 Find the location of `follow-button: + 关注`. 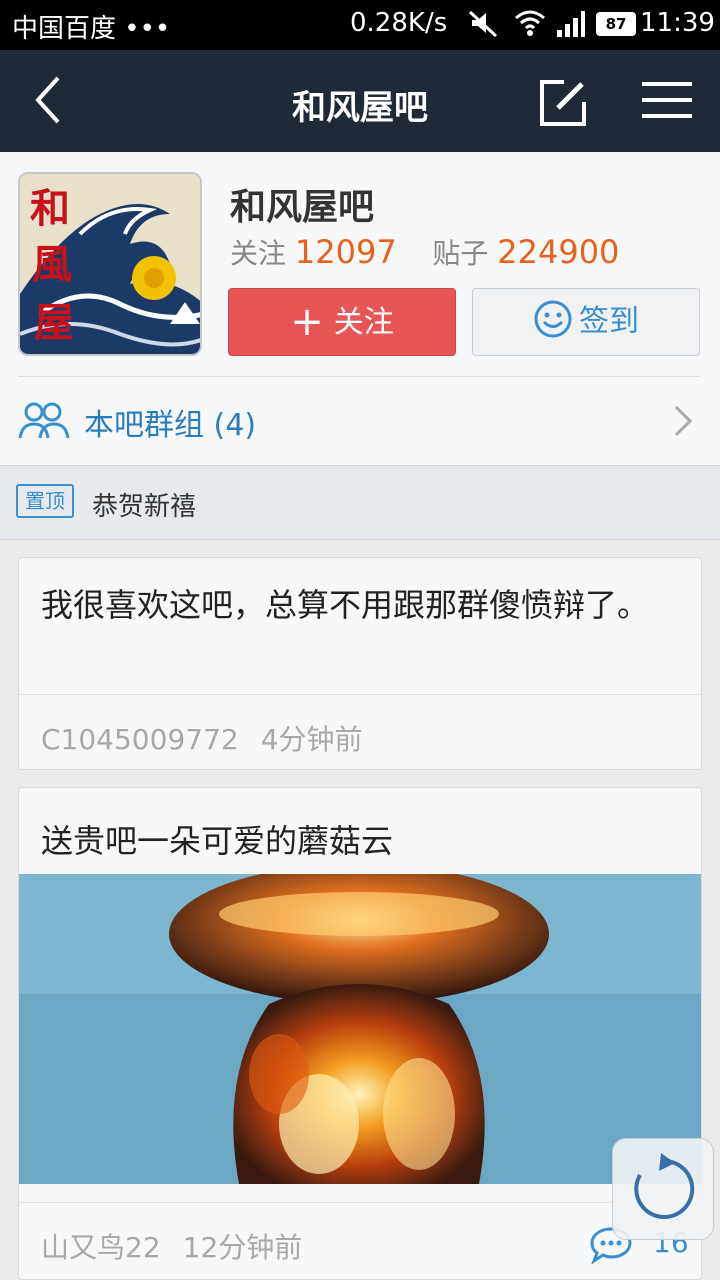

follow-button: + 关注 is located at coordinates (342, 322).